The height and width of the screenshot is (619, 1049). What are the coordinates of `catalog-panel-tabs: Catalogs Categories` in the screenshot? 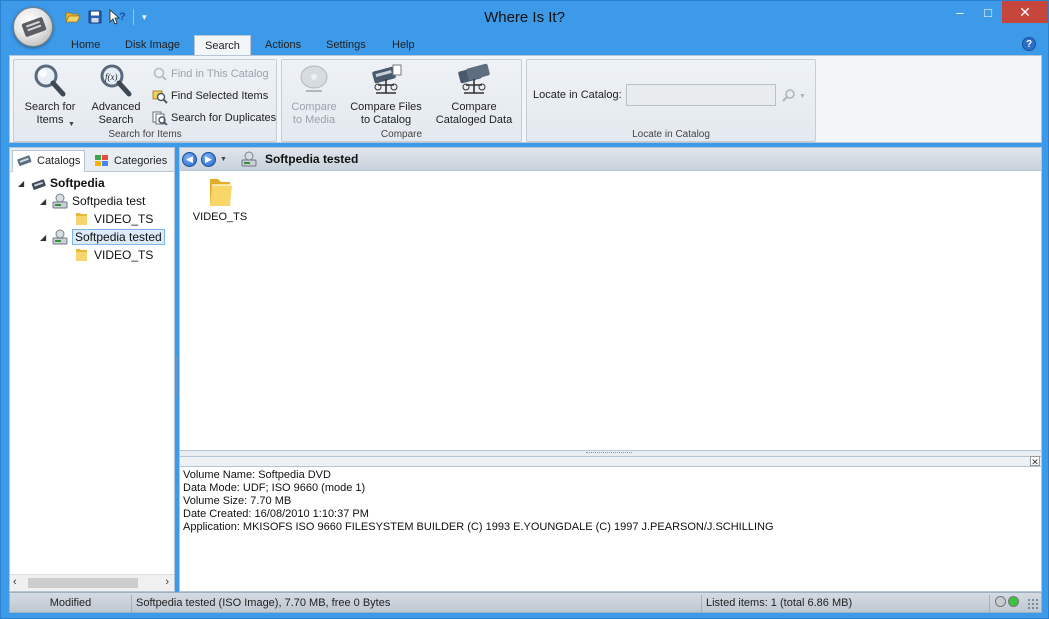 It's located at (92, 160).